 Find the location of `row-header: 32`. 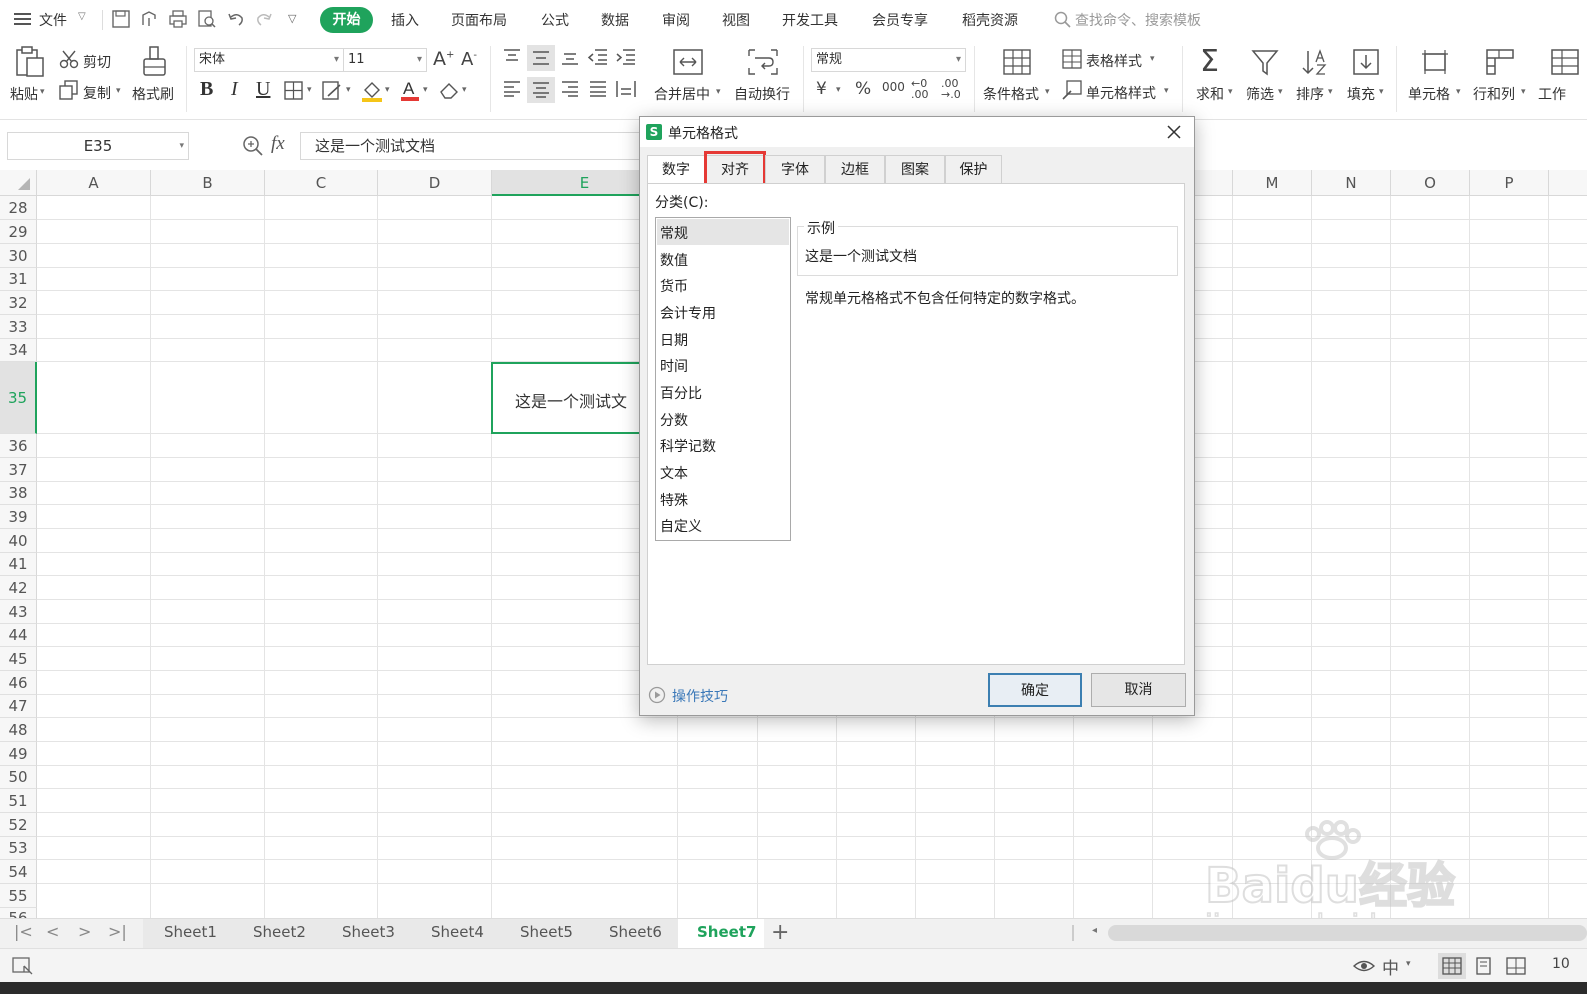

row-header: 32 is located at coordinates (18, 303).